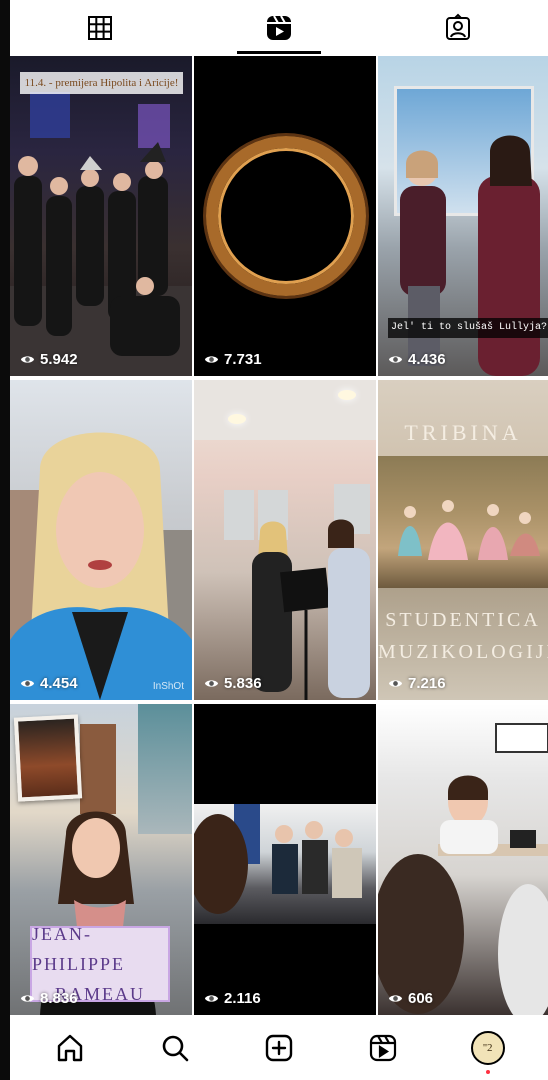 The height and width of the screenshot is (1080, 548). I want to click on view-count: 7.731, so click(233, 359).